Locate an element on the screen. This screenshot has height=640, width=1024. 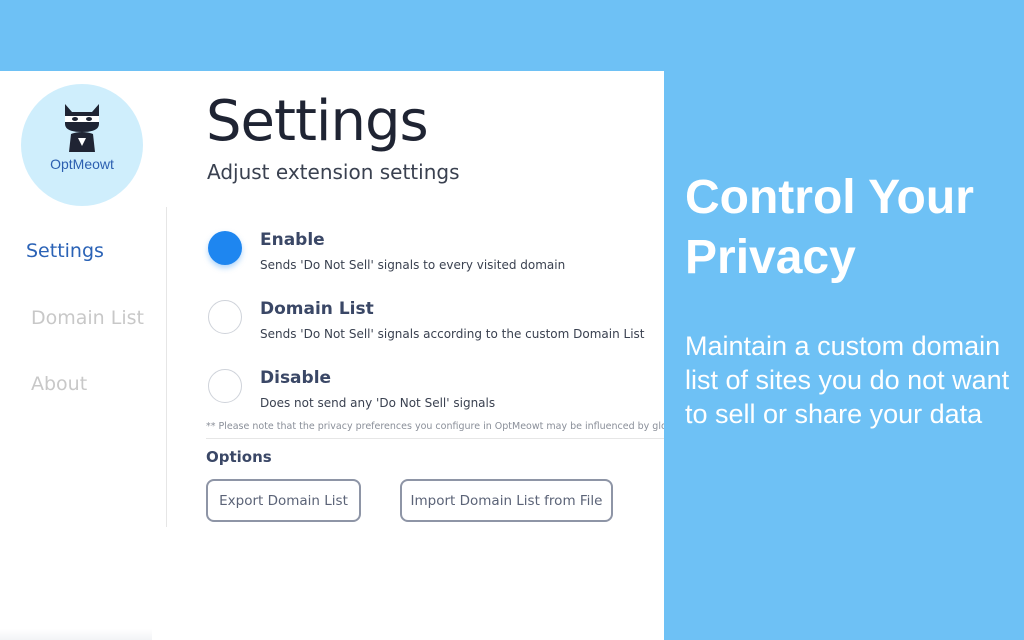
logo: OptMeowt is located at coordinates (82, 145).